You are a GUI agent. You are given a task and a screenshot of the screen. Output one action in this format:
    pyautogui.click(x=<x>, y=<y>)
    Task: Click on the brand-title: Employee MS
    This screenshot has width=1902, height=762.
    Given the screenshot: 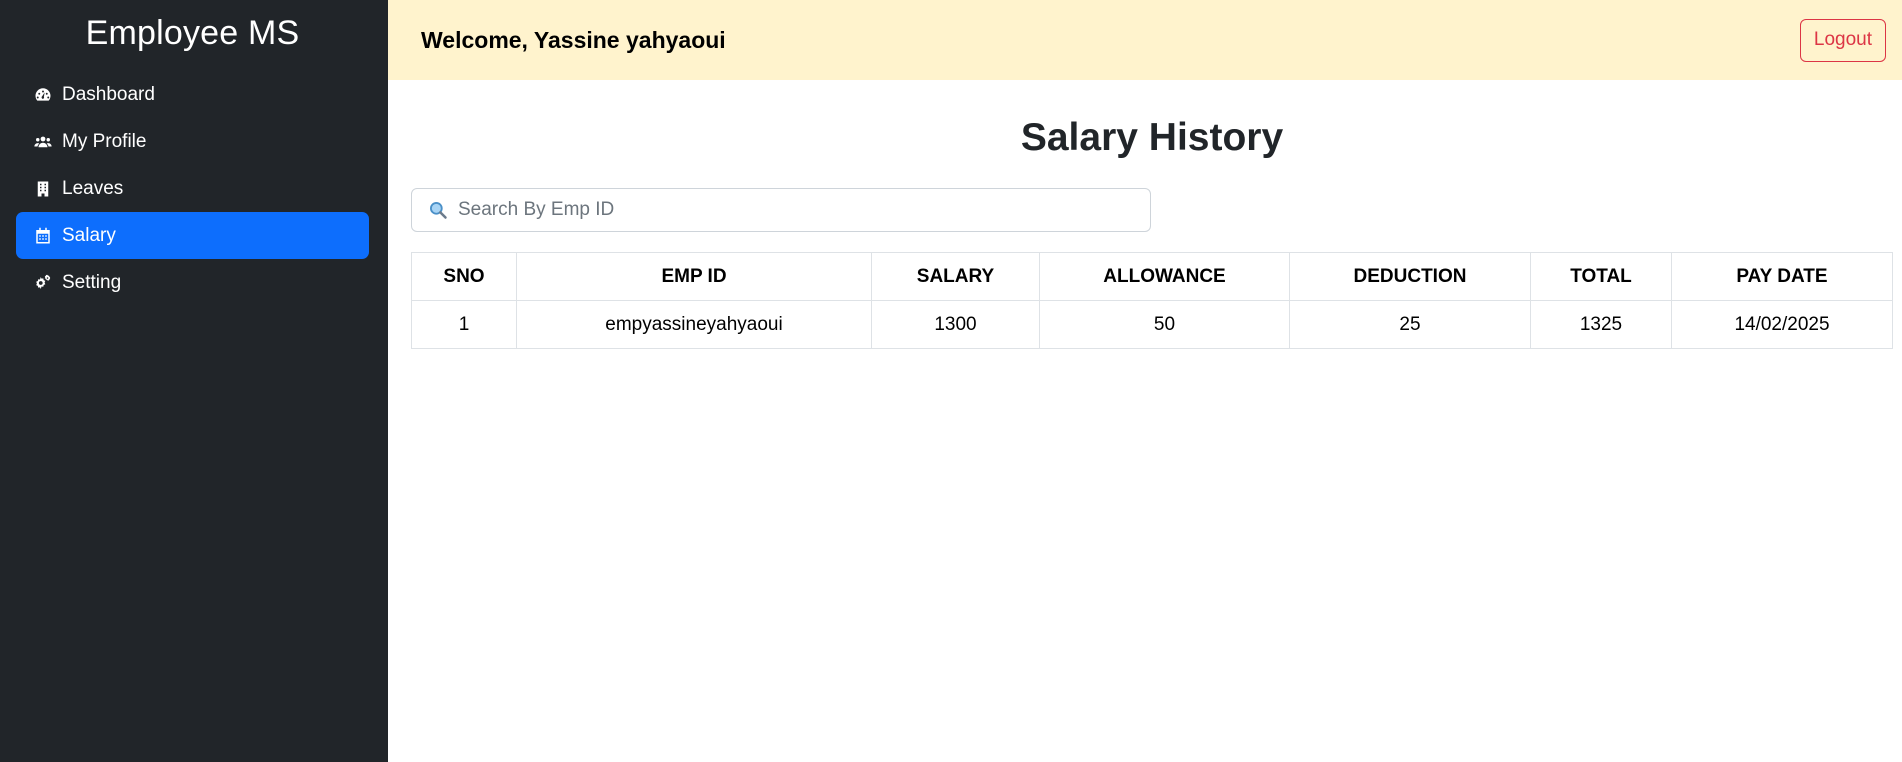 What is the action you would take?
    pyautogui.click(x=192, y=33)
    